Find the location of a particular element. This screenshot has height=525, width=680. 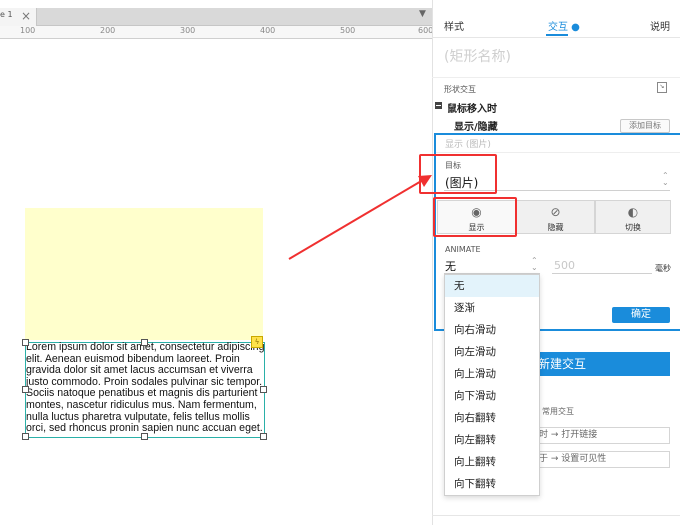

eye-slash-icon: ⊘ is located at coordinates (555, 212).